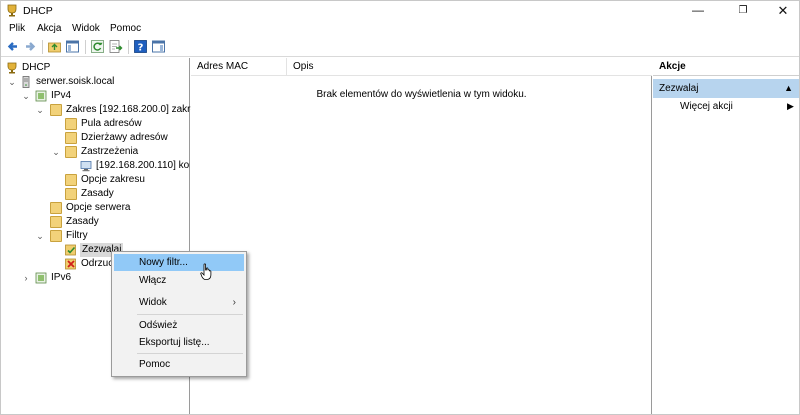  Describe the element at coordinates (12, 46) in the screenshot. I see `back-arrow-icon` at that location.